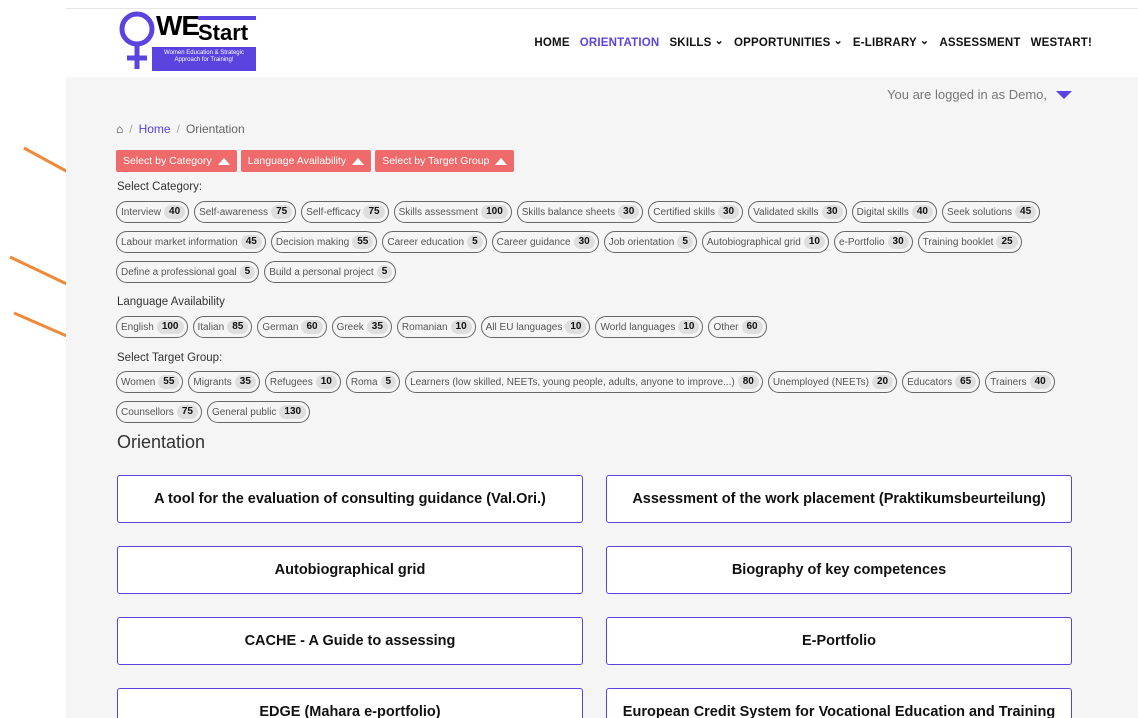 The height and width of the screenshot is (718, 1138). Describe the element at coordinates (388, 382) in the screenshot. I see `count-badge: 5` at that location.